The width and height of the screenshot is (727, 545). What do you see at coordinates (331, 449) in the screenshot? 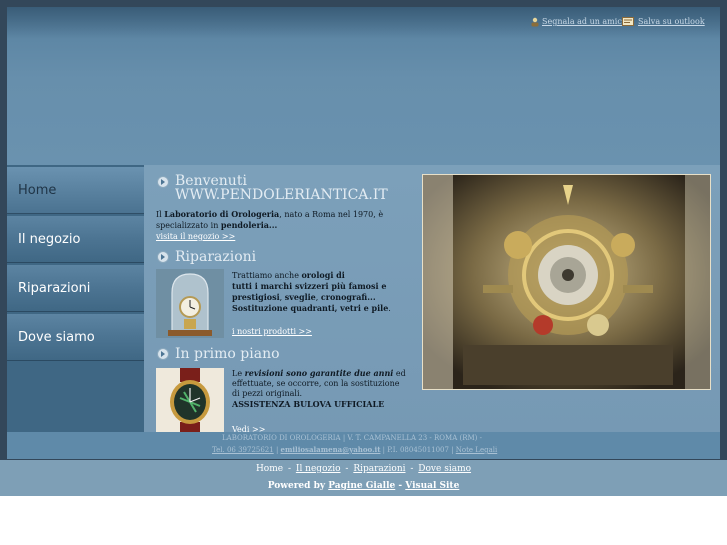
I see `footer-email-link: emiliosalamena@yahoo.it` at bounding box center [331, 449].